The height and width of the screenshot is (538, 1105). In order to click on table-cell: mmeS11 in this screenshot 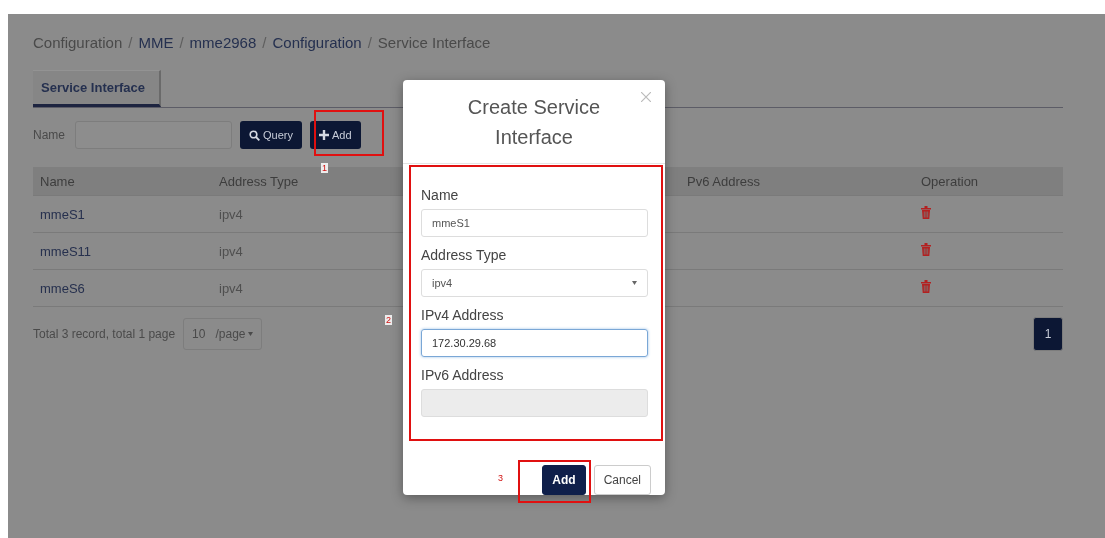, I will do `click(122, 251)`.